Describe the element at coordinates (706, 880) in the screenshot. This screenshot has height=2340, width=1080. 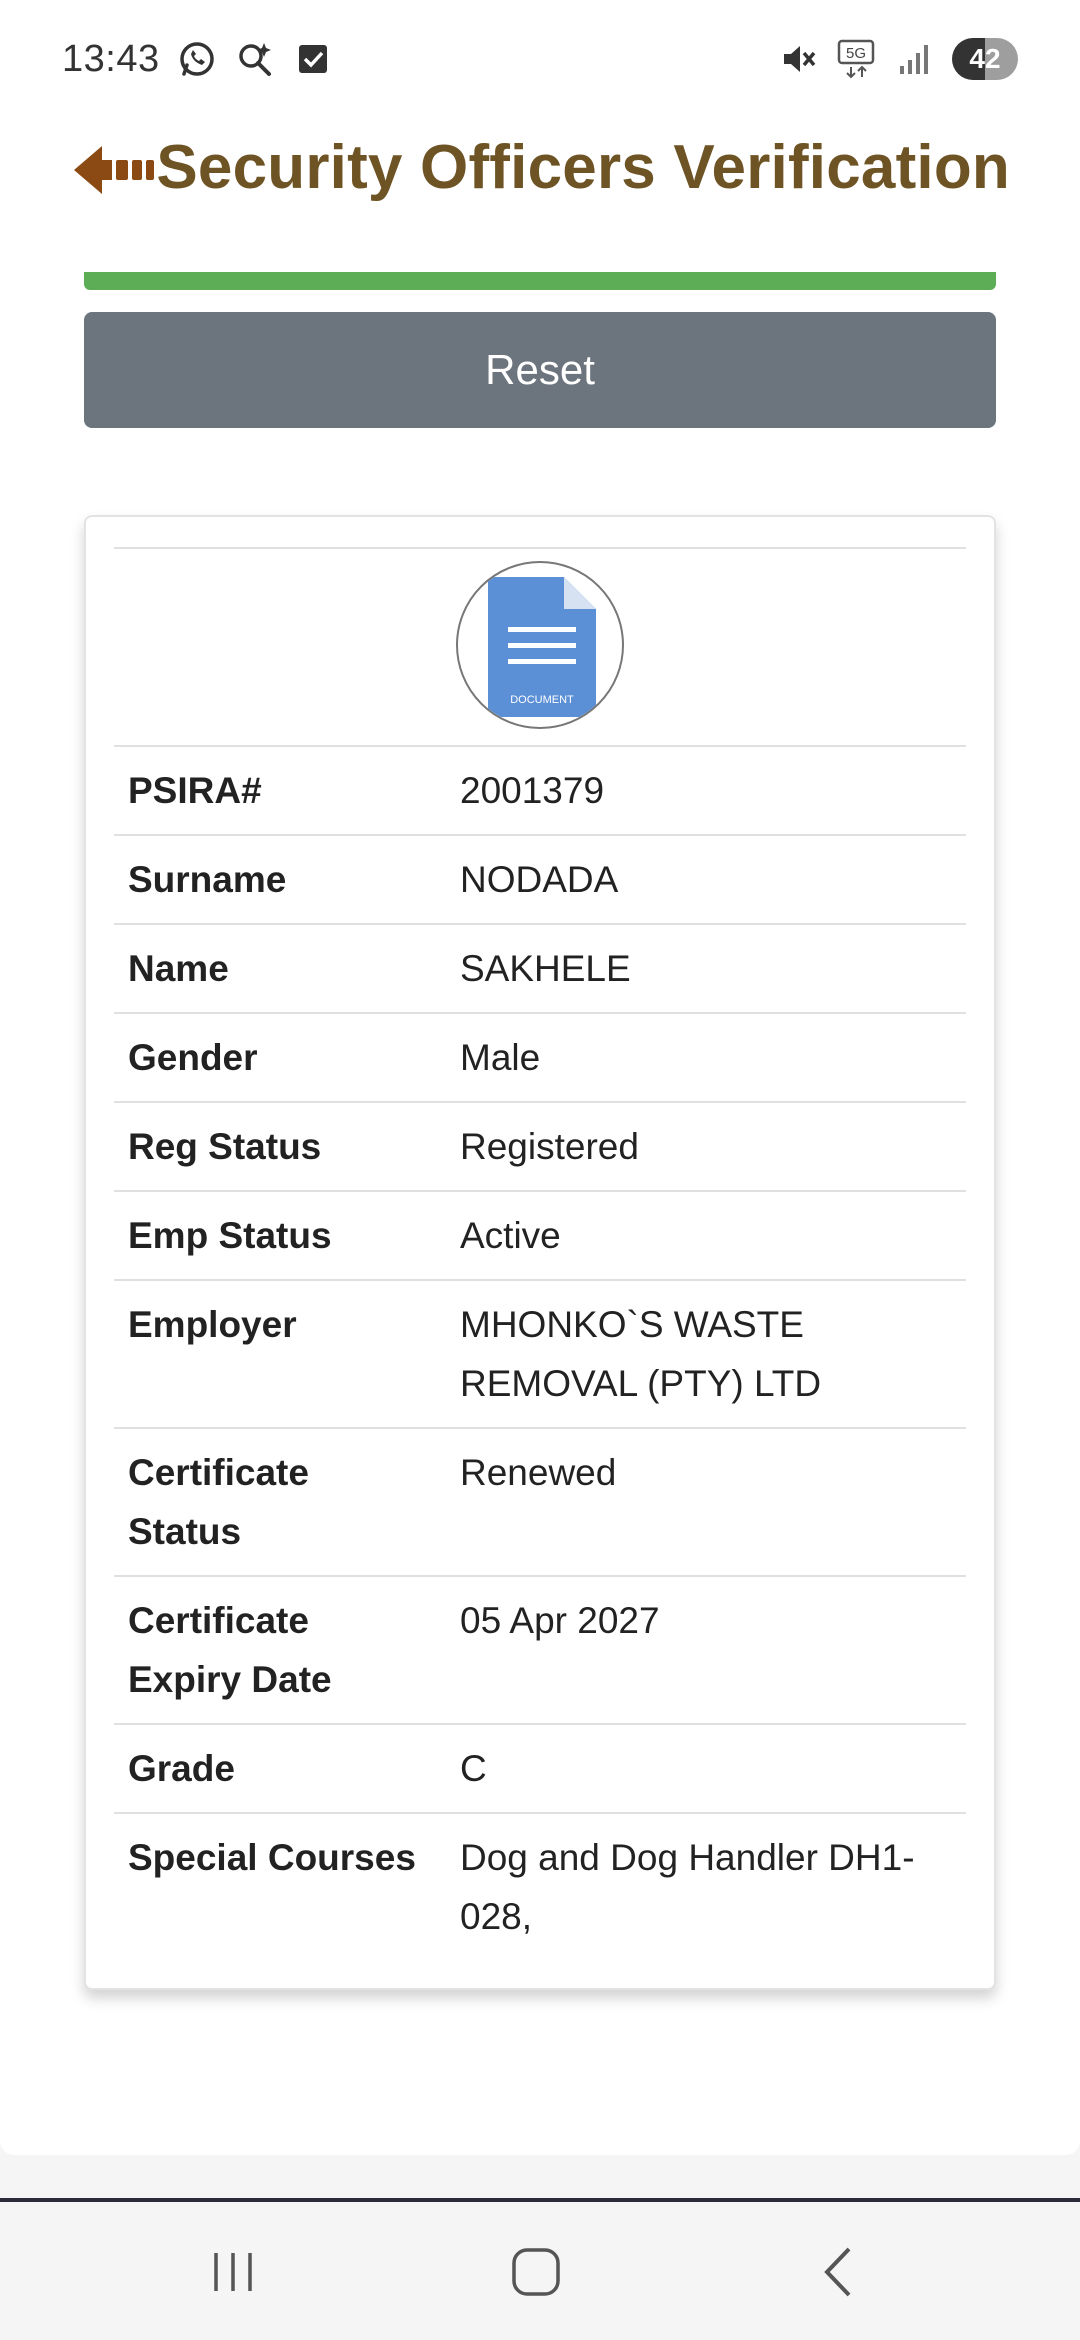
I see `detail-value: NODADA` at that location.